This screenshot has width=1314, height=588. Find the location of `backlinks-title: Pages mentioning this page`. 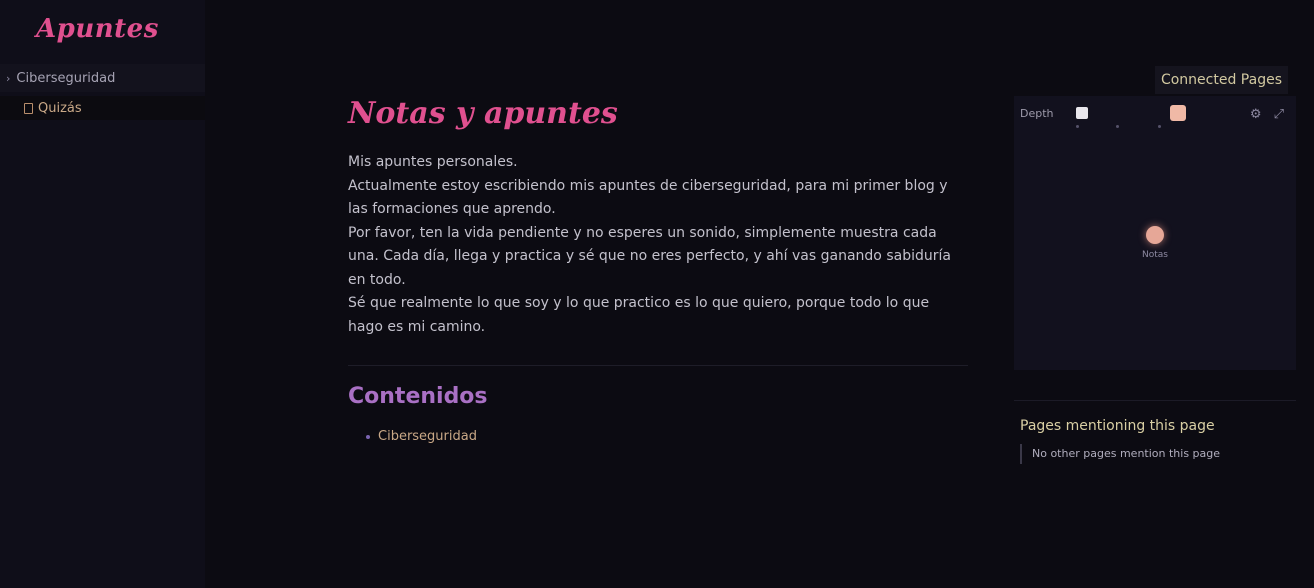

backlinks-title: Pages mentioning this page is located at coordinates (1117, 426).